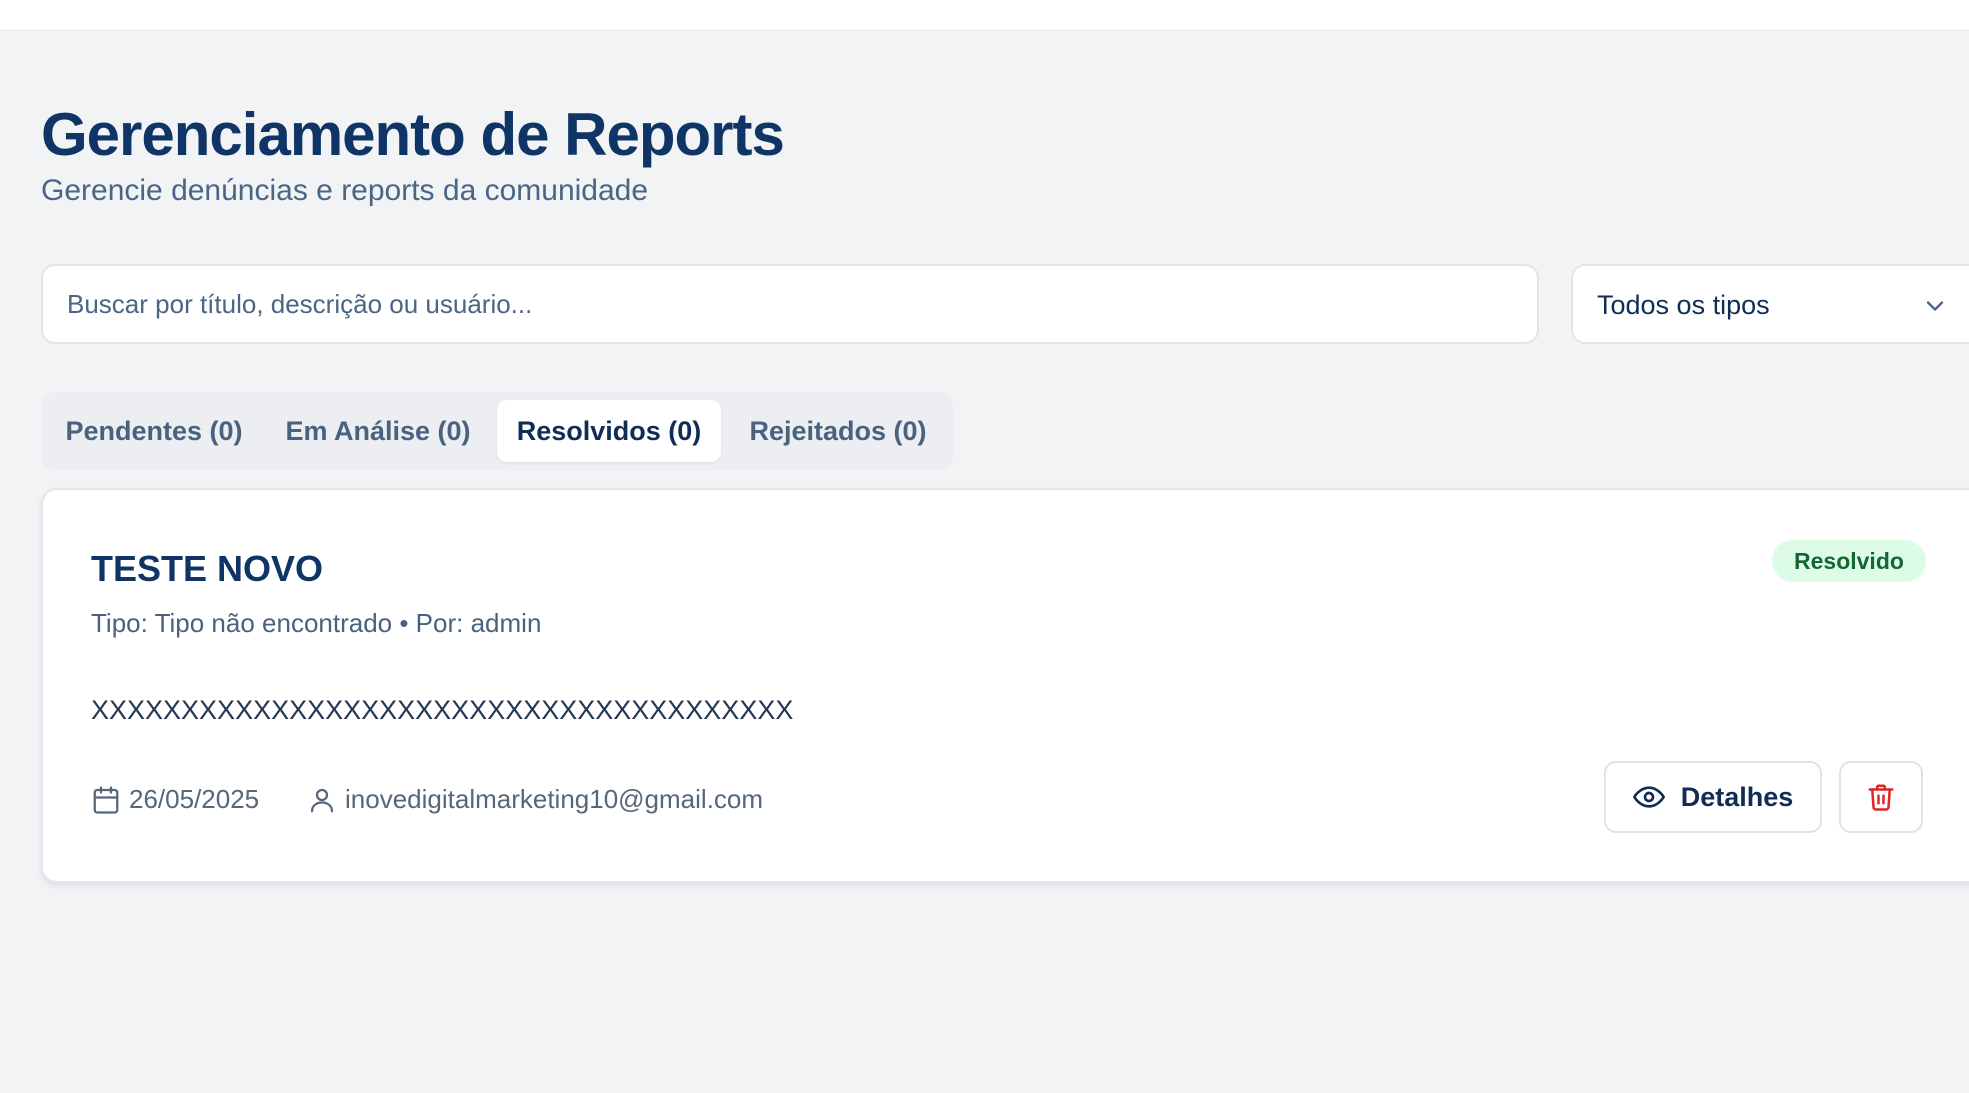 Image resolution: width=1969 pixels, height=1093 pixels. I want to click on chevron-down-icon, so click(1935, 306).